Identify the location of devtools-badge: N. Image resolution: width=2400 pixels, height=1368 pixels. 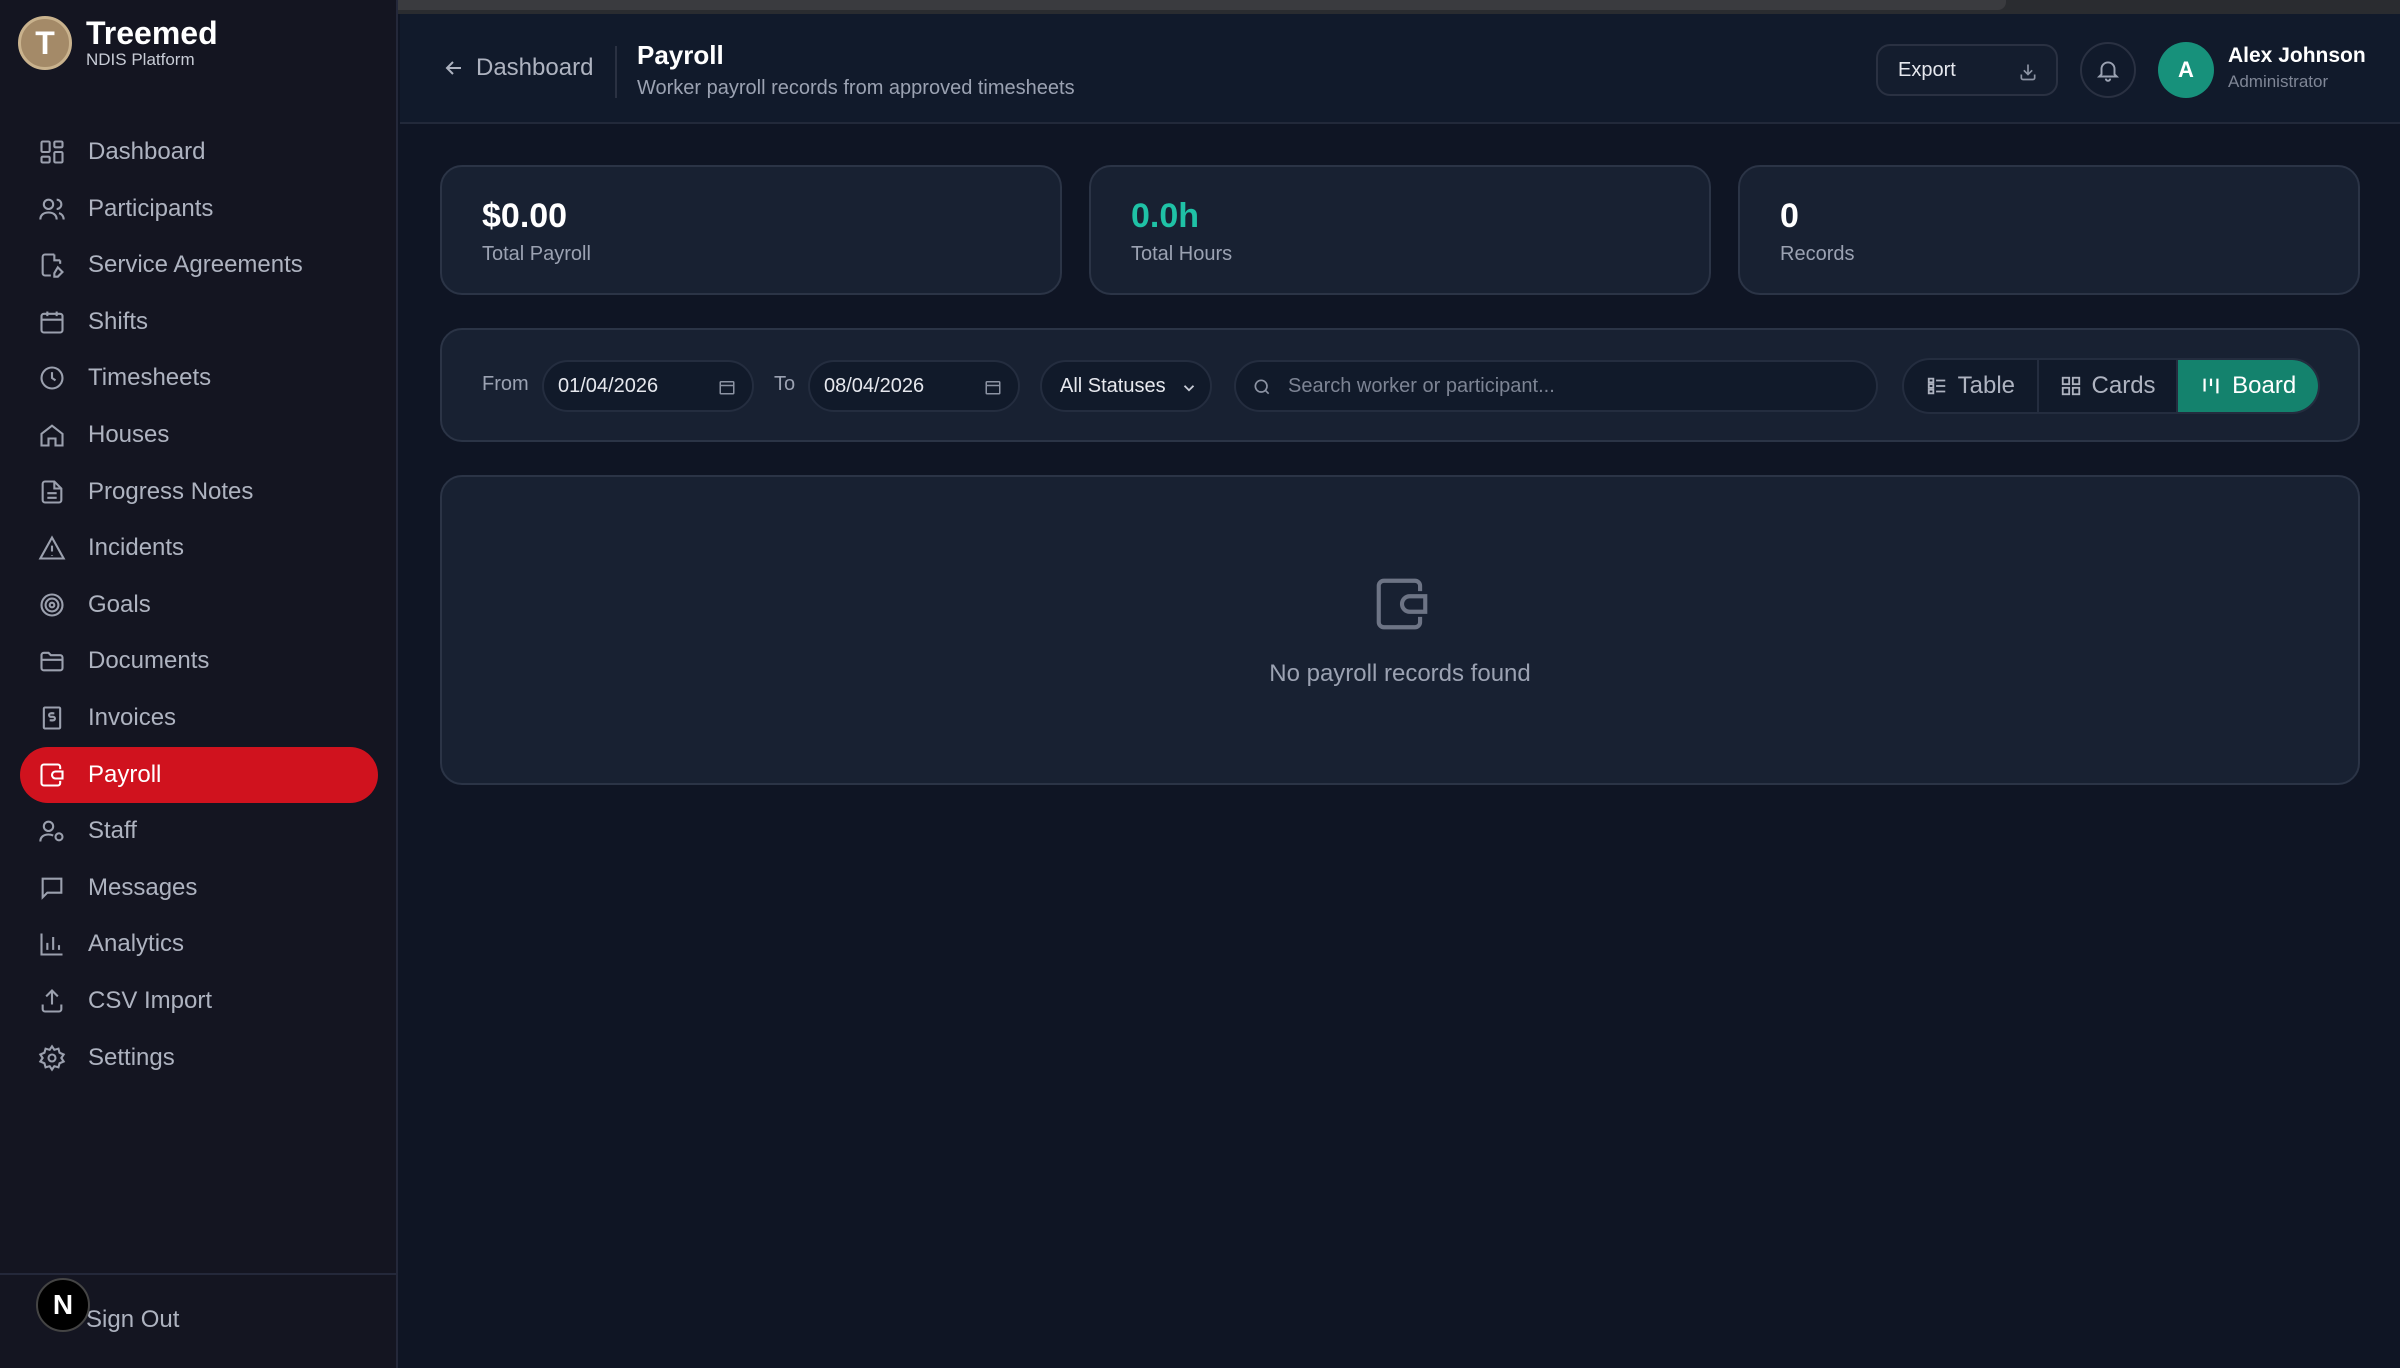
(63, 1305).